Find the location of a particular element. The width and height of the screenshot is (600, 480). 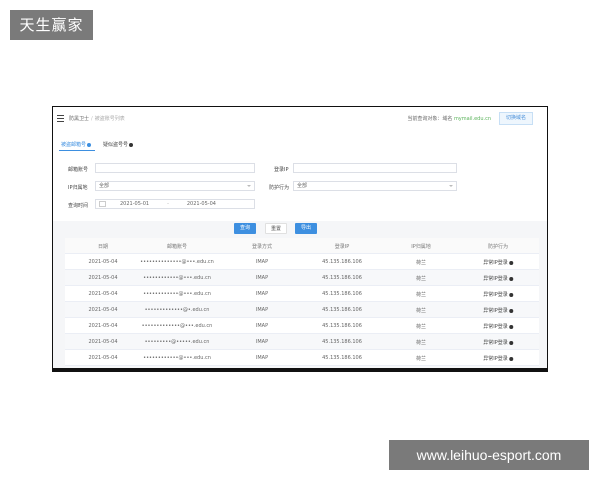

cell-text: •••••••••••••@•.edu.cn is located at coordinates (177, 310).